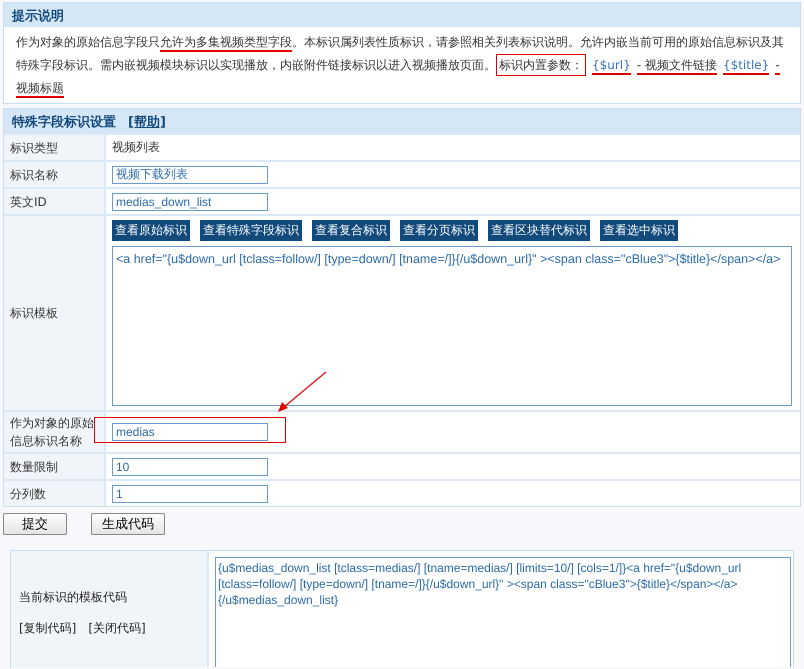  I want to click on view-tag-button: 查看选中标识, so click(639, 230).